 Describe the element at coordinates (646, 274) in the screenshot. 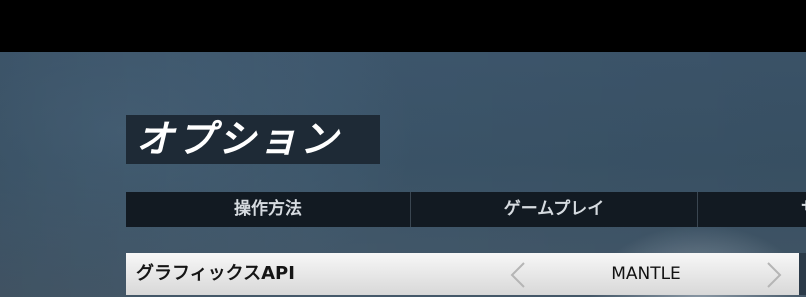

I see `setting-value: MANTLE` at that location.